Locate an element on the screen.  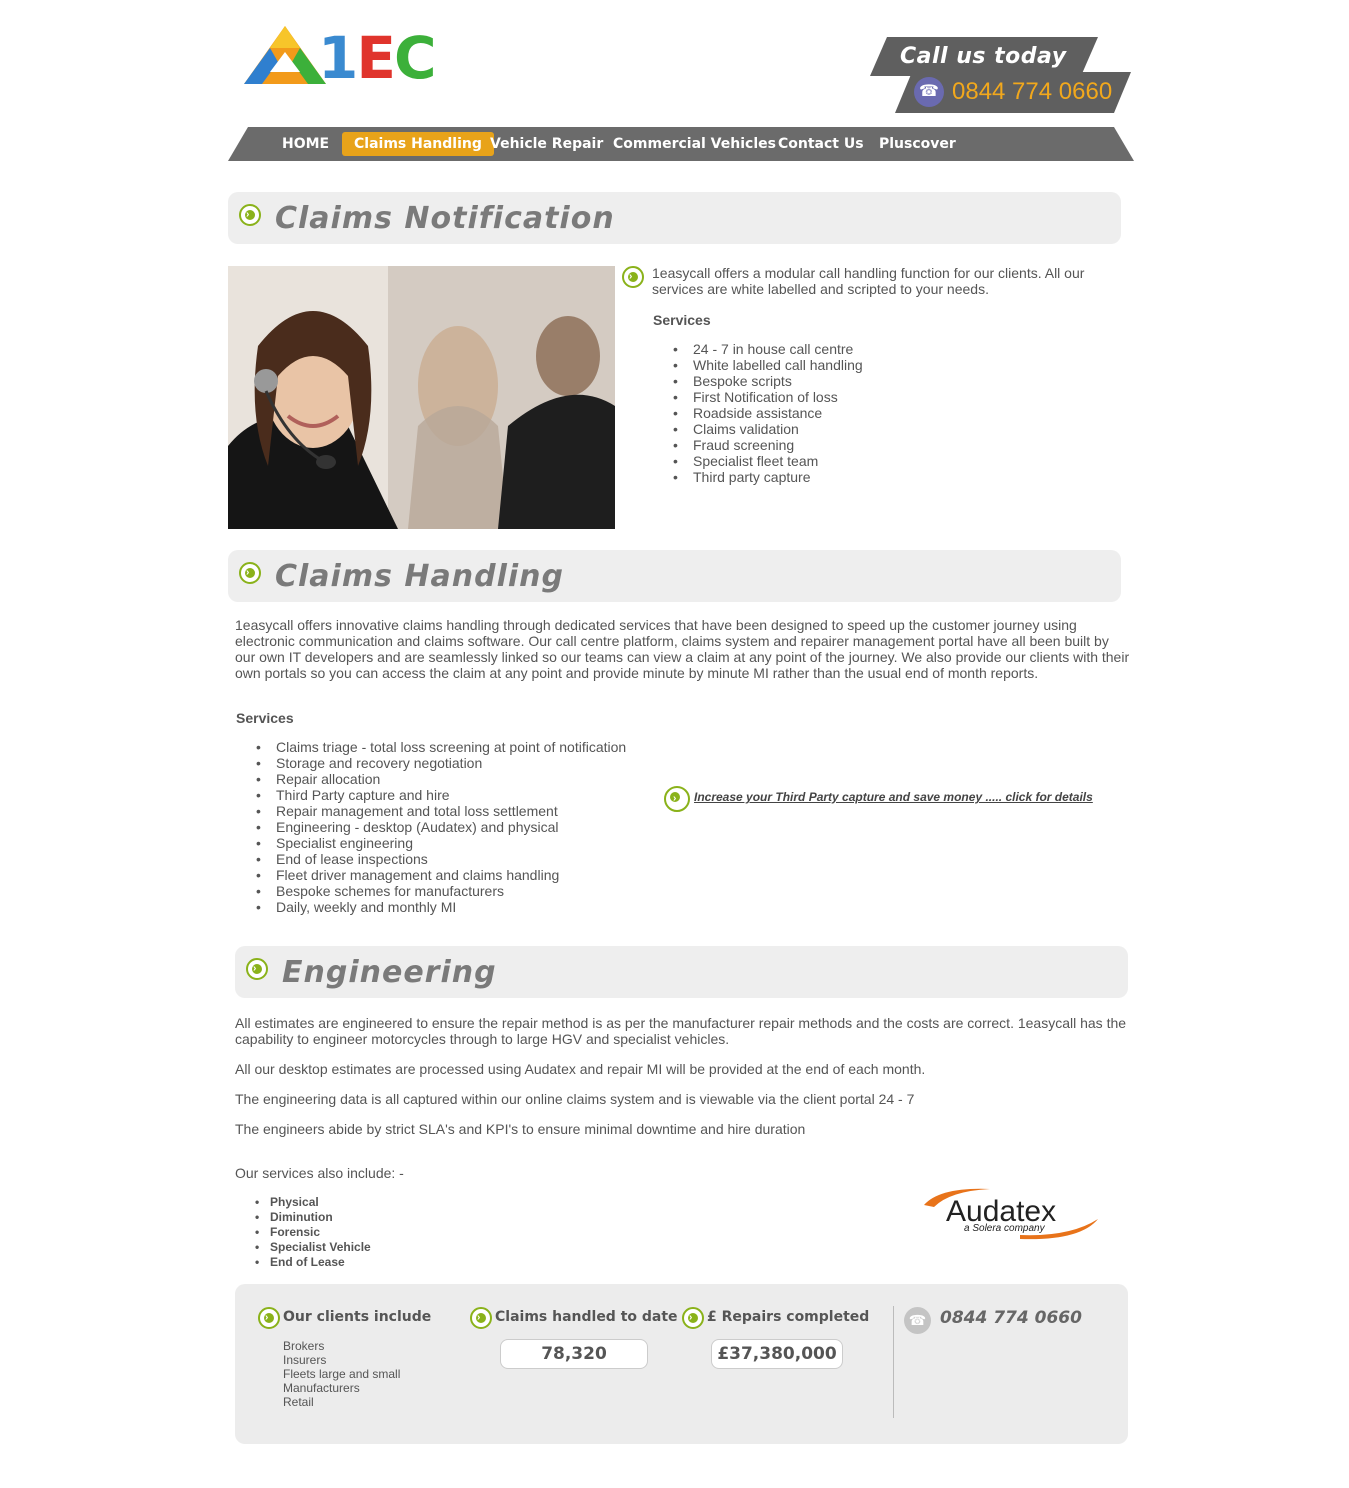
list-item: Fleets large and small is located at coordinates (342, 1374).